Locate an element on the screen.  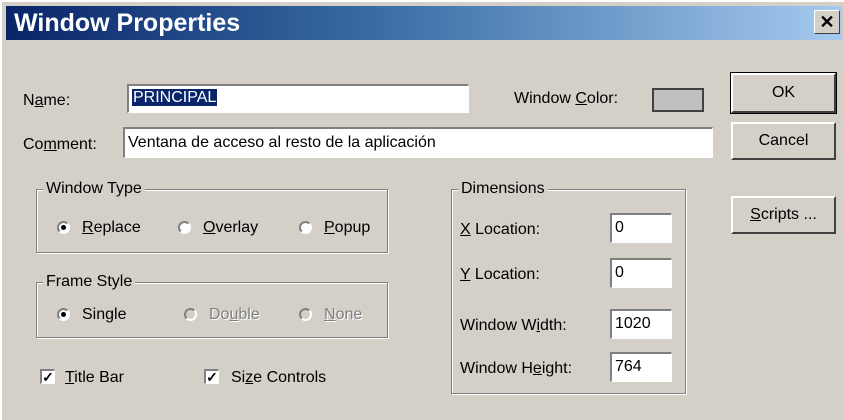
title-bar: Window Properties ✕ is located at coordinates (424, 23).